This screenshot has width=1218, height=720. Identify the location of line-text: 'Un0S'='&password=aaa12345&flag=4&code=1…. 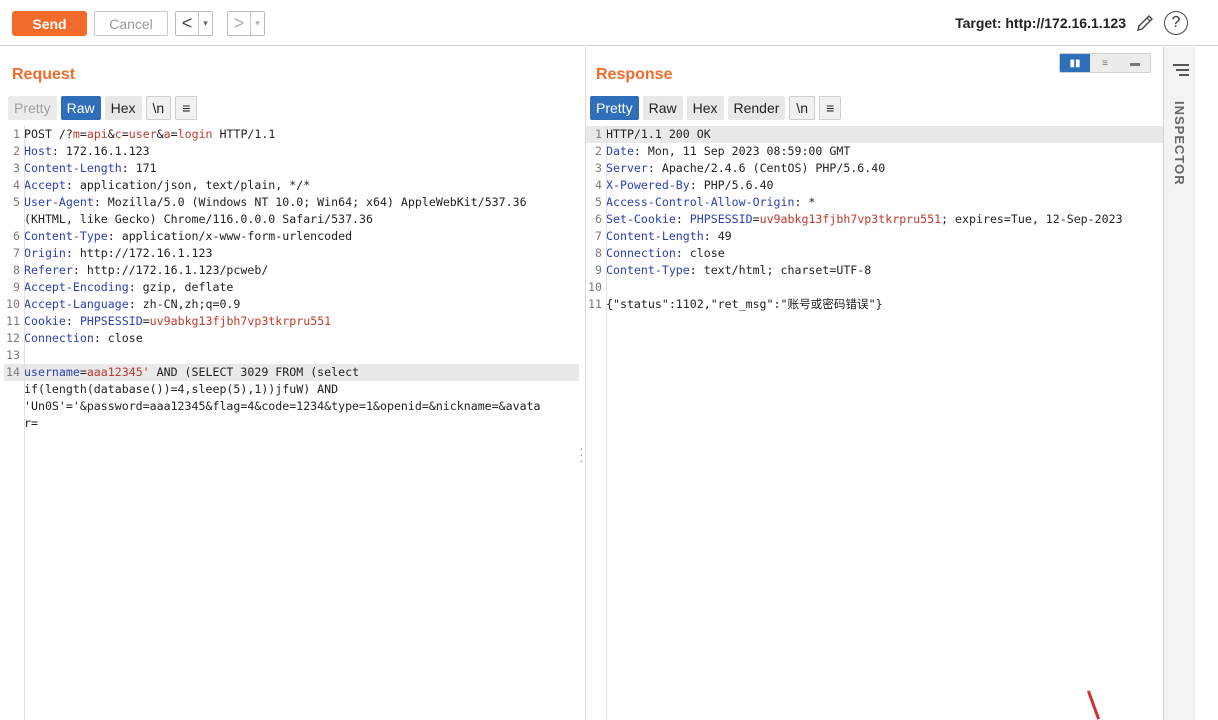
(282, 406).